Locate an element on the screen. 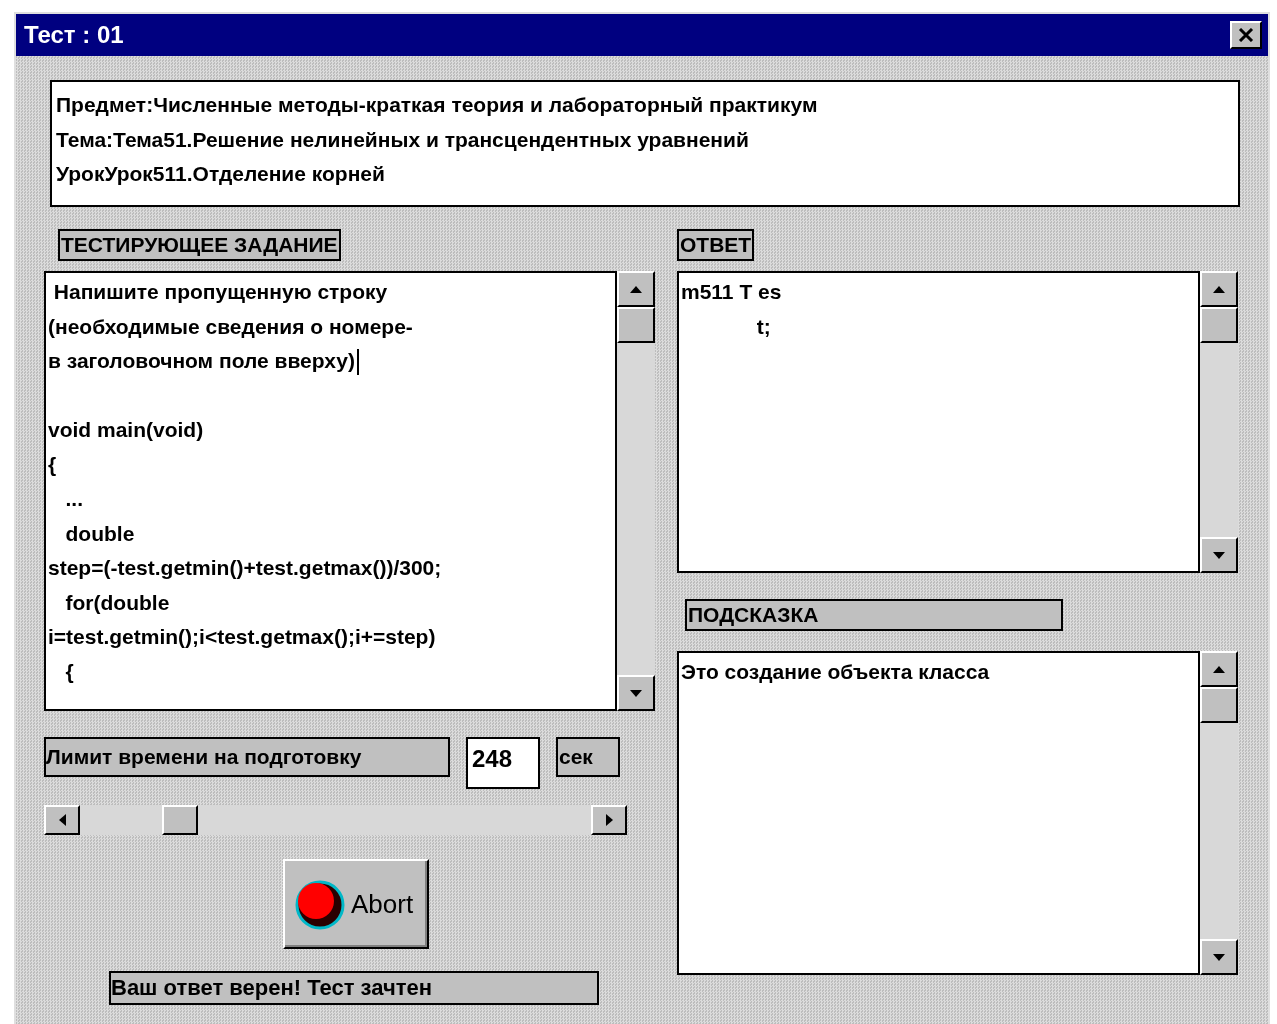  horizontal-scroll-bar is located at coordinates (335, 820).